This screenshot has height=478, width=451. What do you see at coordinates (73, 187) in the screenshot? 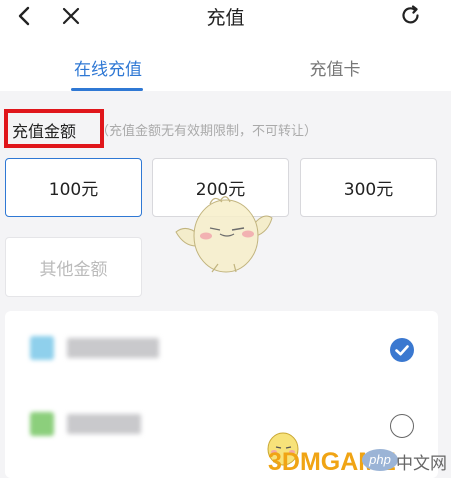
I see `amount-option-100: 100元` at bounding box center [73, 187].